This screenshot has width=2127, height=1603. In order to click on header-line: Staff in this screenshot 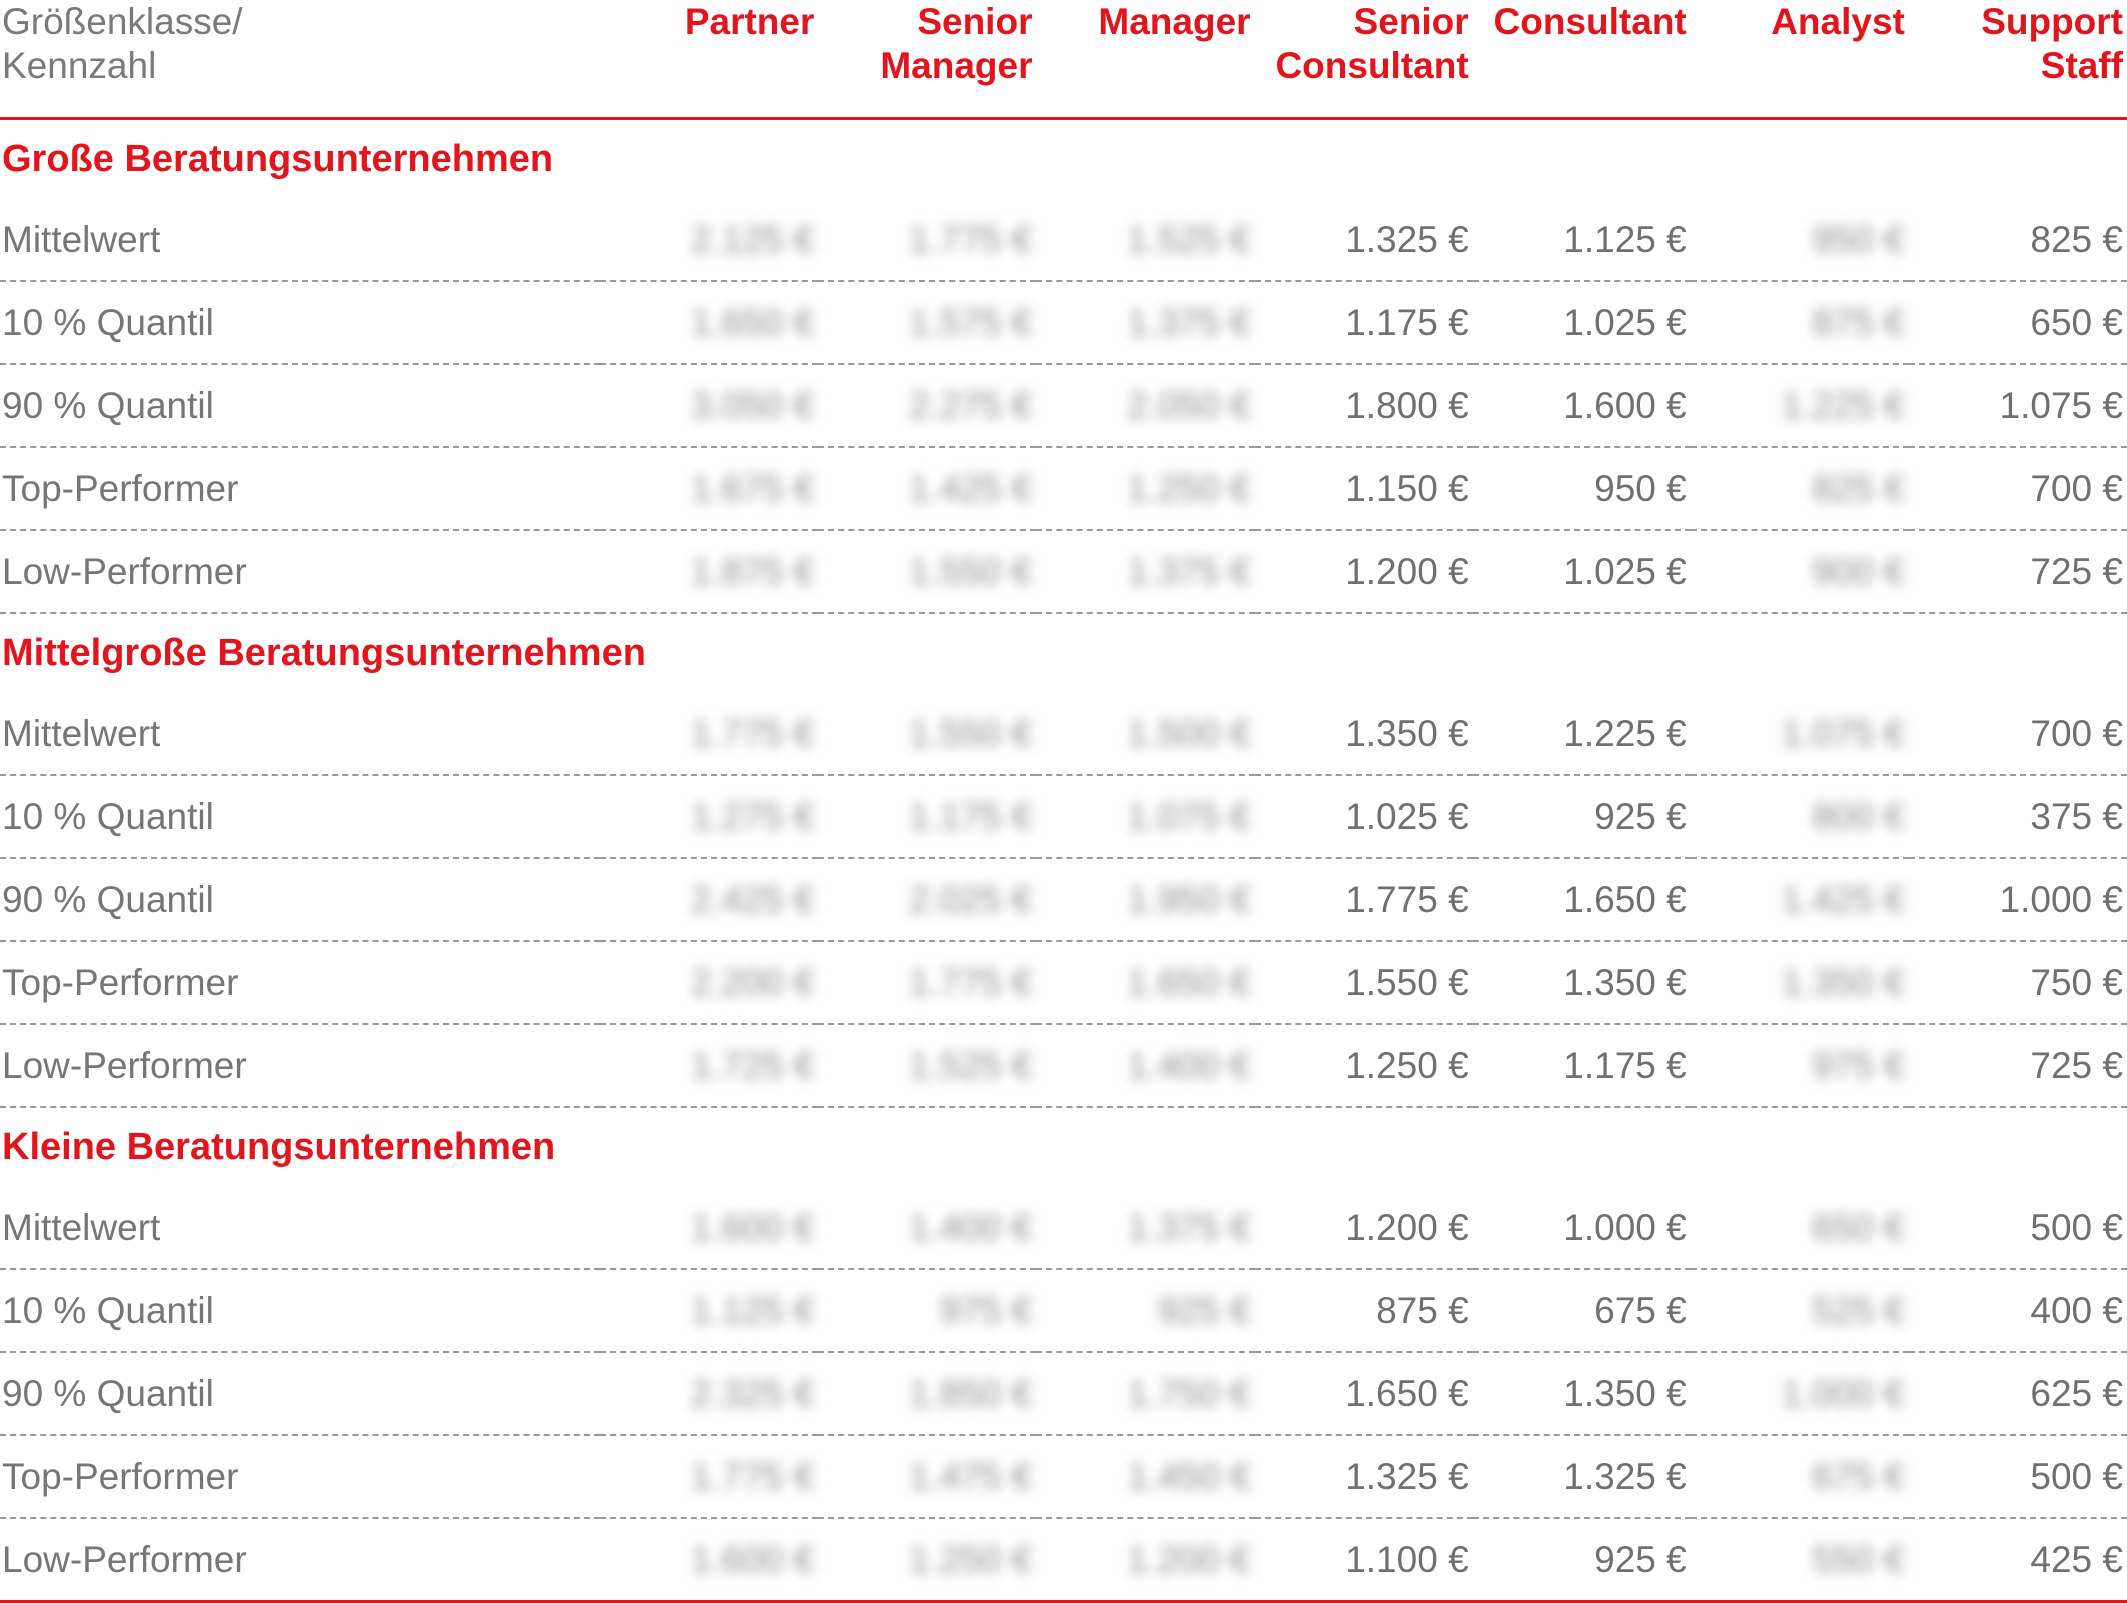, I will do `click(2081, 65)`.